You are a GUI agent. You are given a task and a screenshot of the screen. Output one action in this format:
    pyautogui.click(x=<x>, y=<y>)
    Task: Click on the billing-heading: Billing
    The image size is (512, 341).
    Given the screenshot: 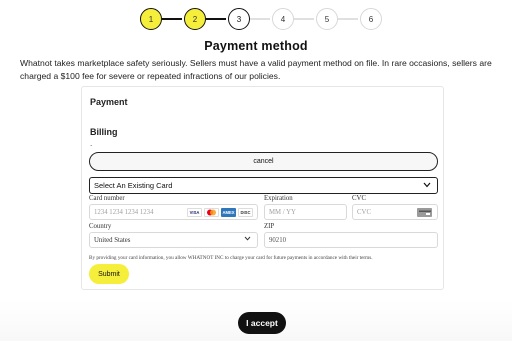 What is the action you would take?
    pyautogui.click(x=104, y=132)
    